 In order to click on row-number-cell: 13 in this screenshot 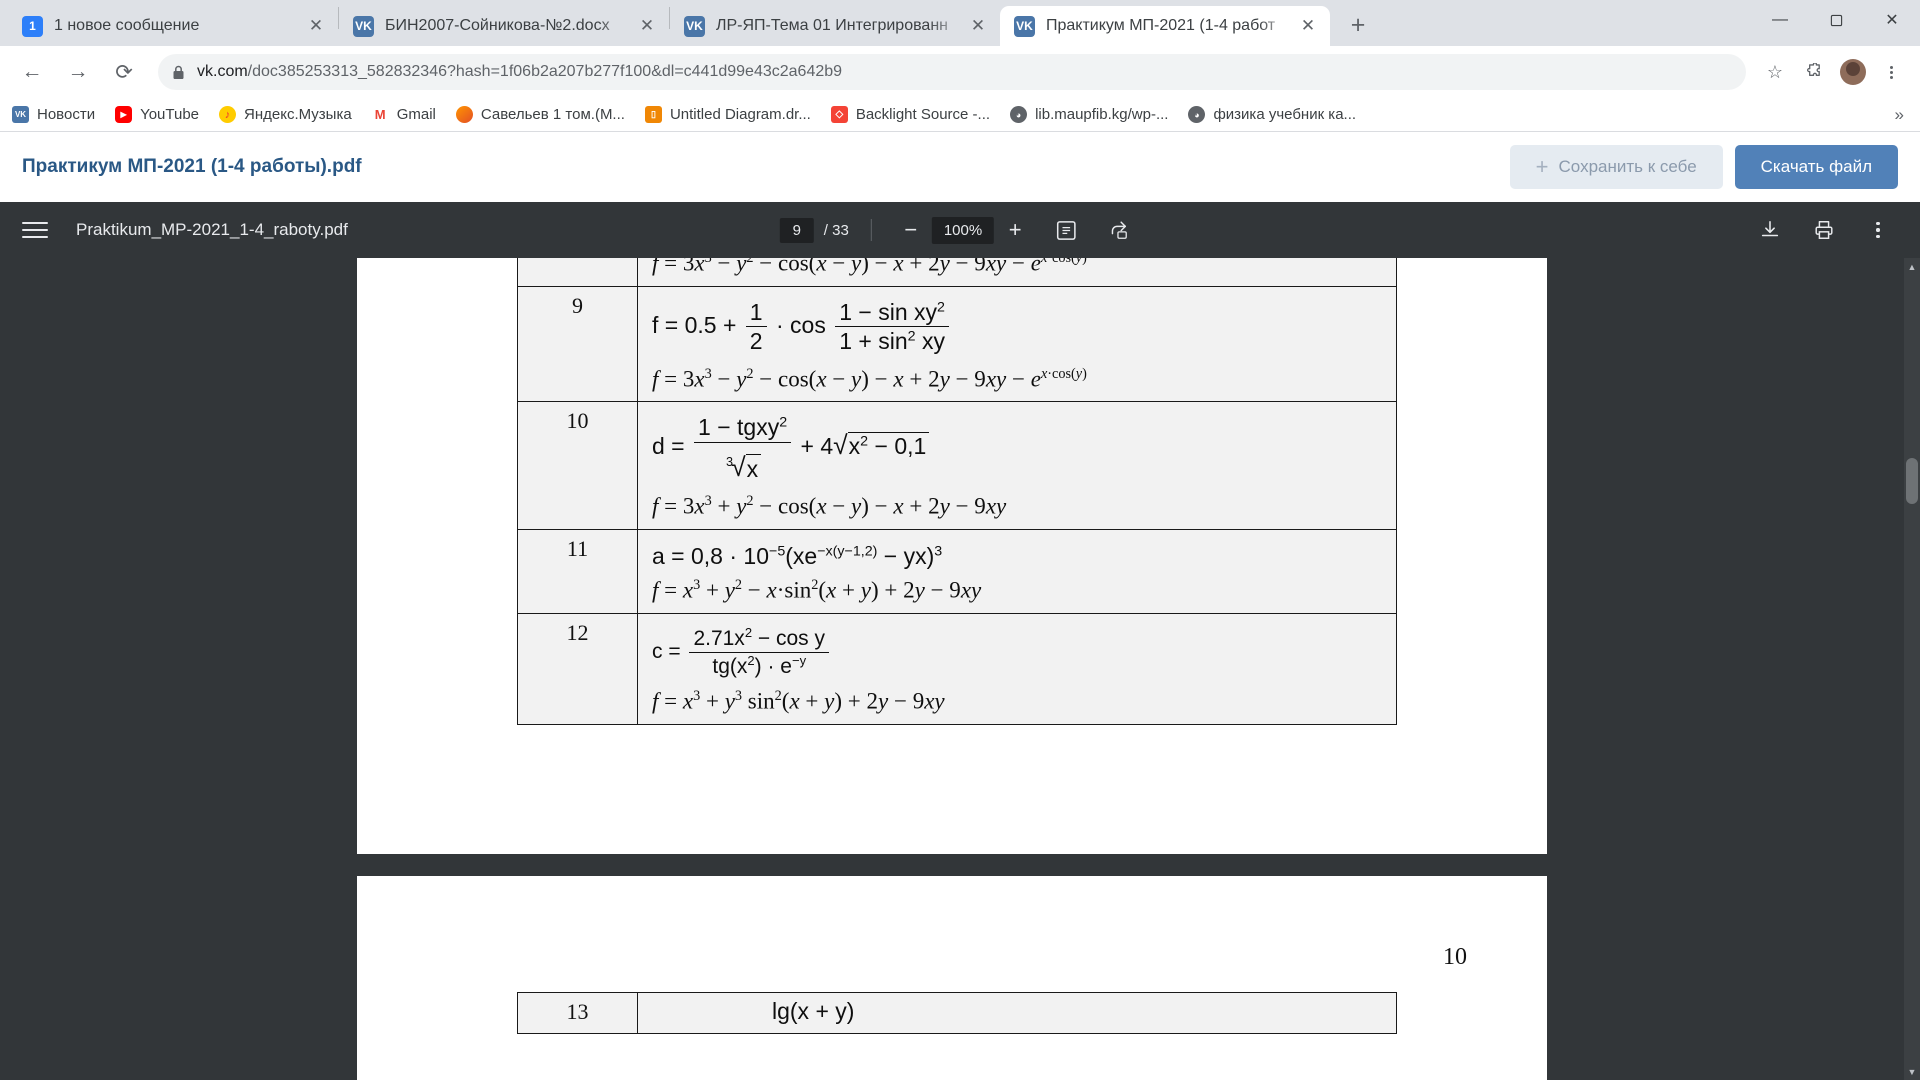, I will do `click(577, 1013)`.